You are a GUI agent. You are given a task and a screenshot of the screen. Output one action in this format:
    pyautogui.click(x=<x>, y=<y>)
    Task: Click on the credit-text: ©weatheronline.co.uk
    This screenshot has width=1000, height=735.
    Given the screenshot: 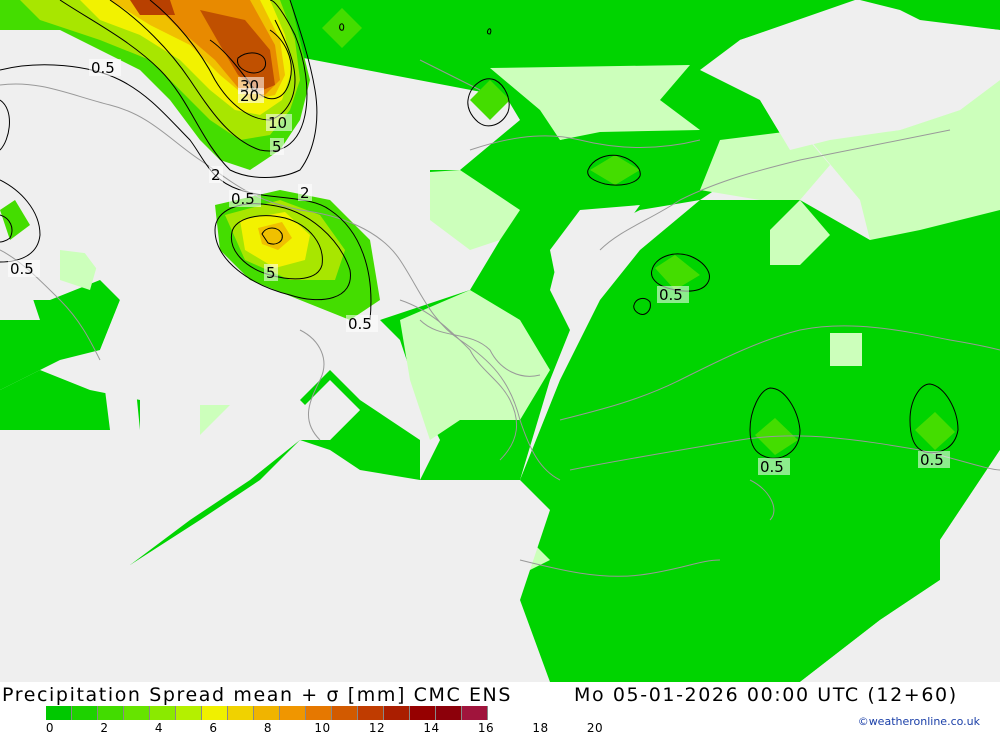 What is the action you would take?
    pyautogui.click(x=918, y=721)
    